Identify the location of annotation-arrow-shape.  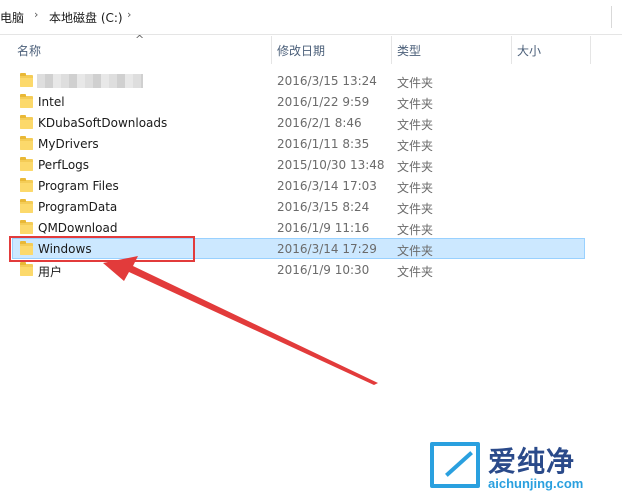
(240, 320).